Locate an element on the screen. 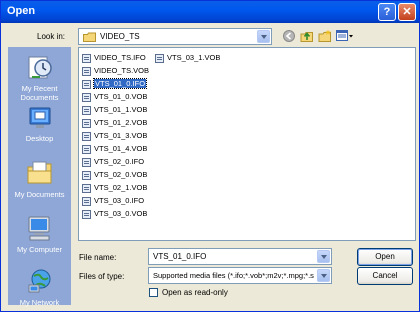 This screenshot has width=420, height=312. place-label: My Recent Documents is located at coordinates (39, 93).